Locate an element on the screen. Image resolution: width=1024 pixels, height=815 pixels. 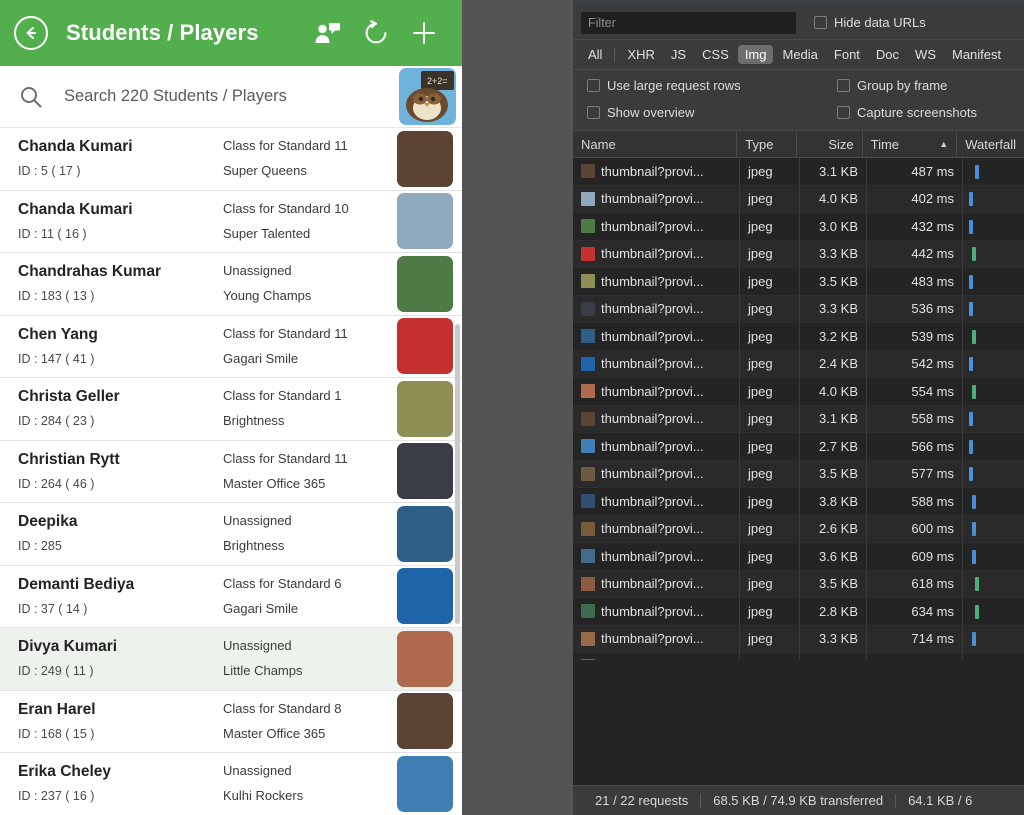
filter-input is located at coordinates (688, 22).